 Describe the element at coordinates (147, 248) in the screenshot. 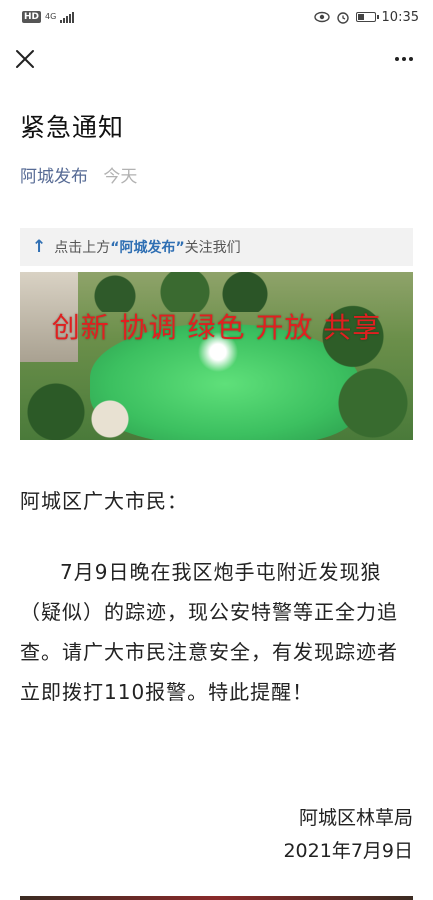

I see `follow-account: “阿城发布”` at that location.